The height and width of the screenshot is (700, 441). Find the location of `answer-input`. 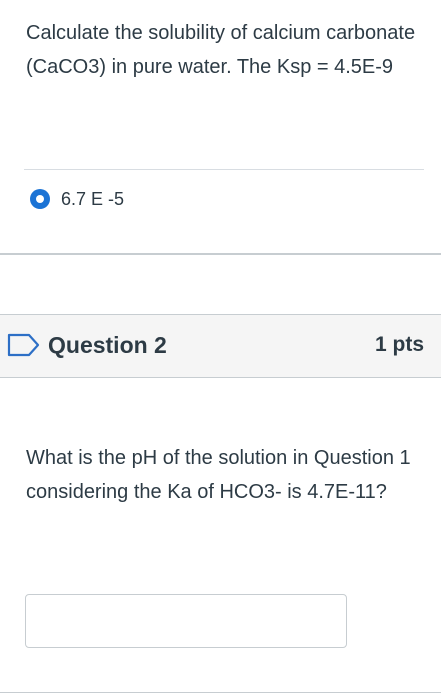

answer-input is located at coordinates (186, 621).